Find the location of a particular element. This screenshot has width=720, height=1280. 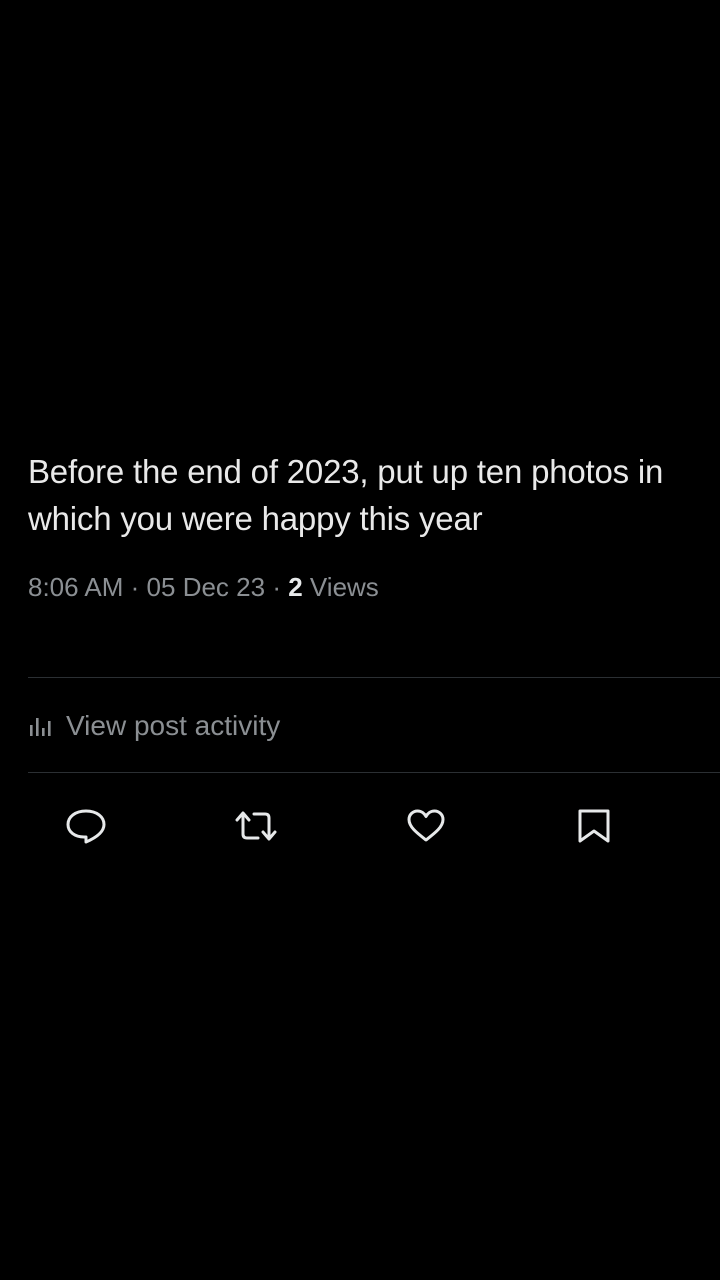

repost-icon is located at coordinates (256, 826).